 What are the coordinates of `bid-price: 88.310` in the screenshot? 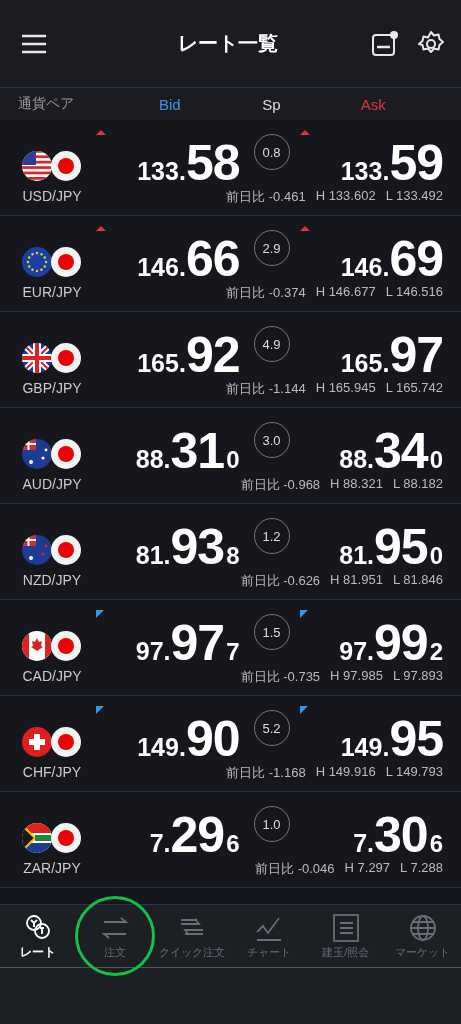 It's located at (187, 451).